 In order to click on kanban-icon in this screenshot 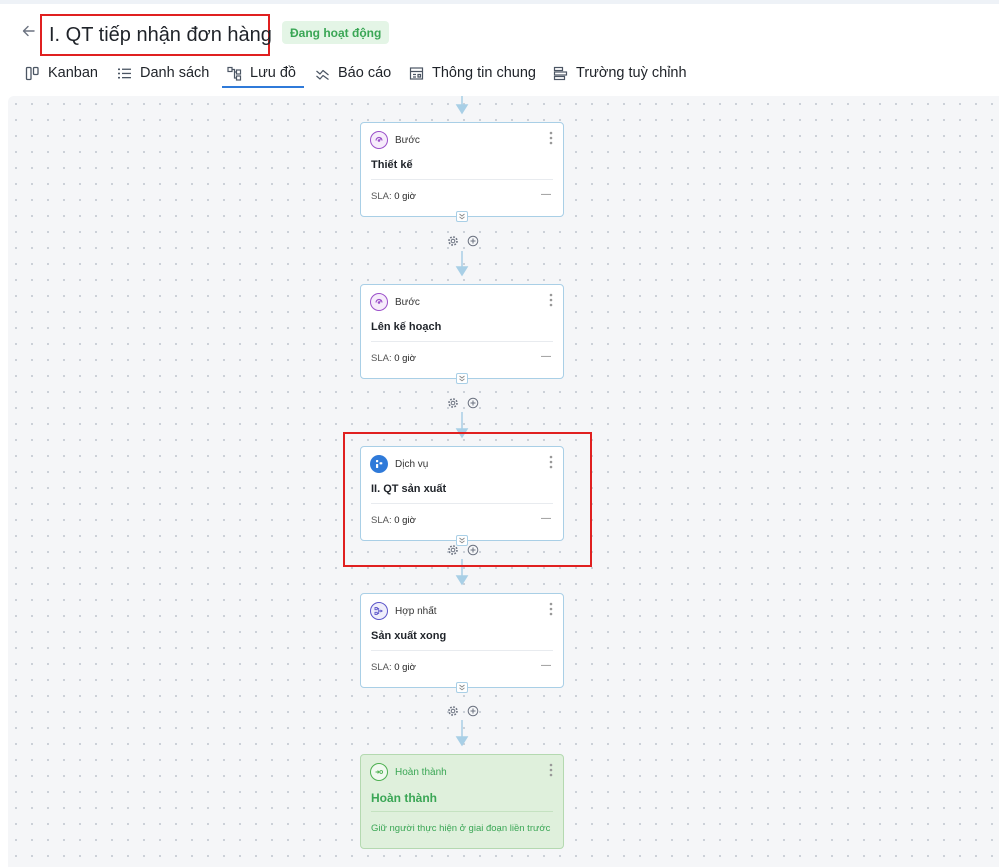, I will do `click(32, 73)`.